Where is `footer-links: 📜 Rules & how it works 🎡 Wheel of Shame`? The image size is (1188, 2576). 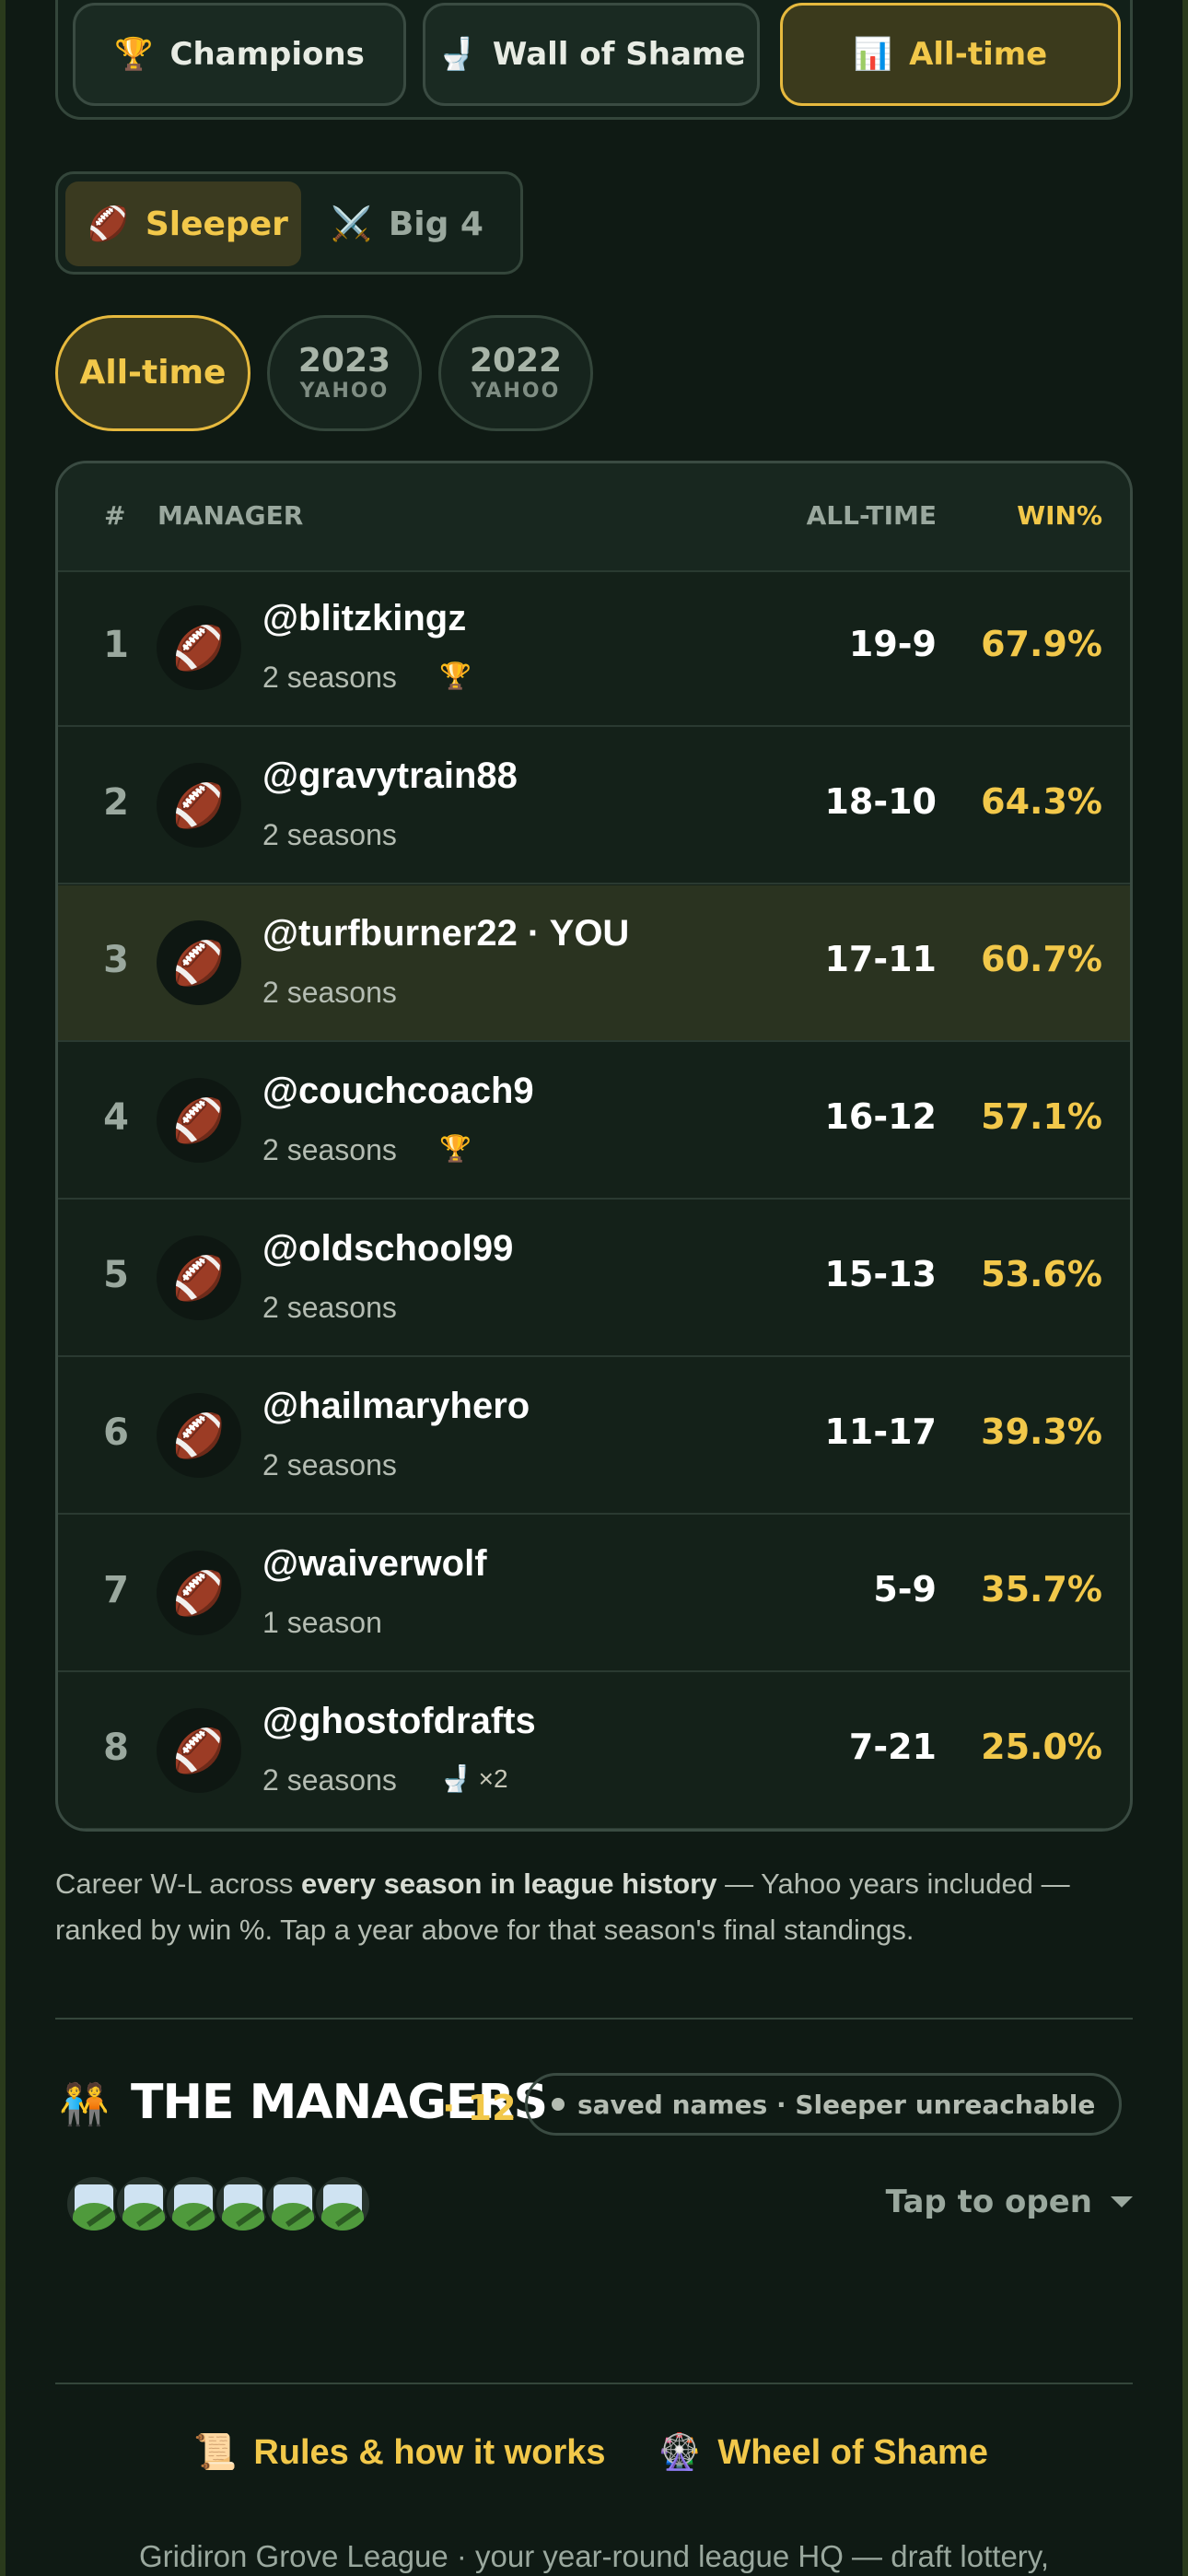
footer-links: 📜 Rules & how it works 🎡 Wheel of Shame is located at coordinates (594, 2464).